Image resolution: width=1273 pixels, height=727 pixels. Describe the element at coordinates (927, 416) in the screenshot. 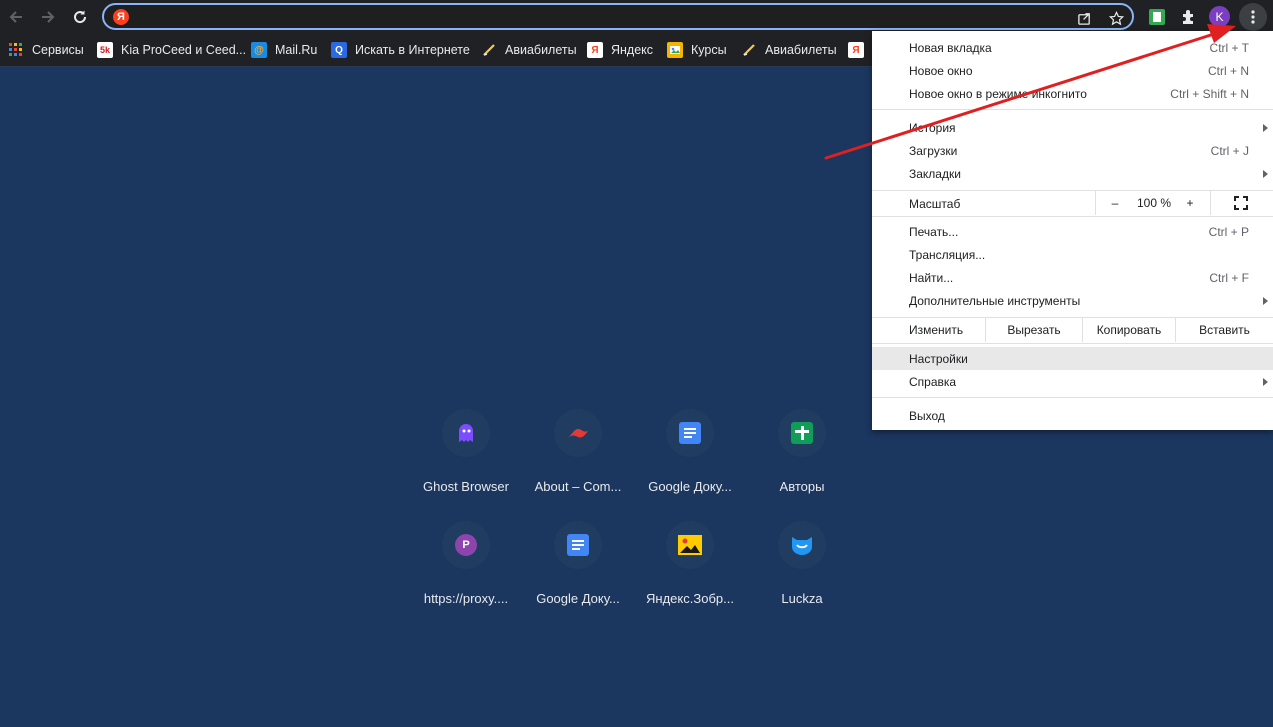

I see `menu-item-label: Выход` at that location.